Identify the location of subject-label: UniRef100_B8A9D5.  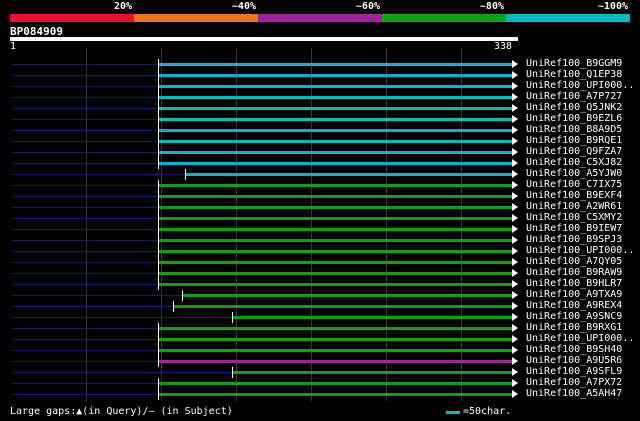
(574, 129).